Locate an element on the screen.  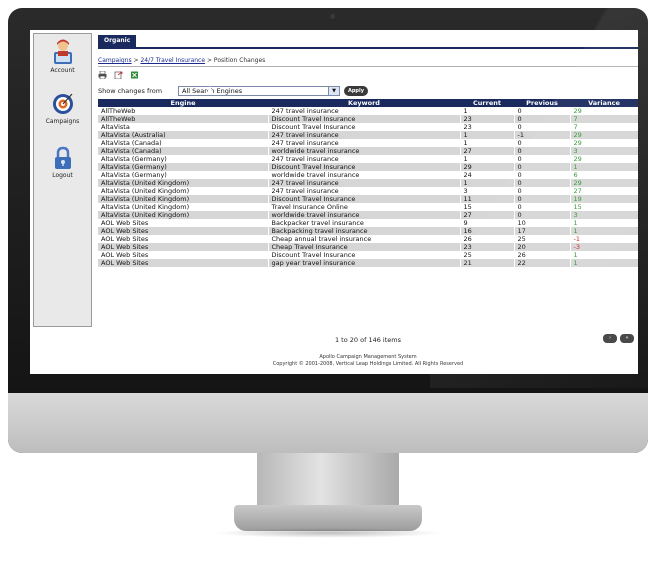
tab-bar: Organic is located at coordinates (368, 42).